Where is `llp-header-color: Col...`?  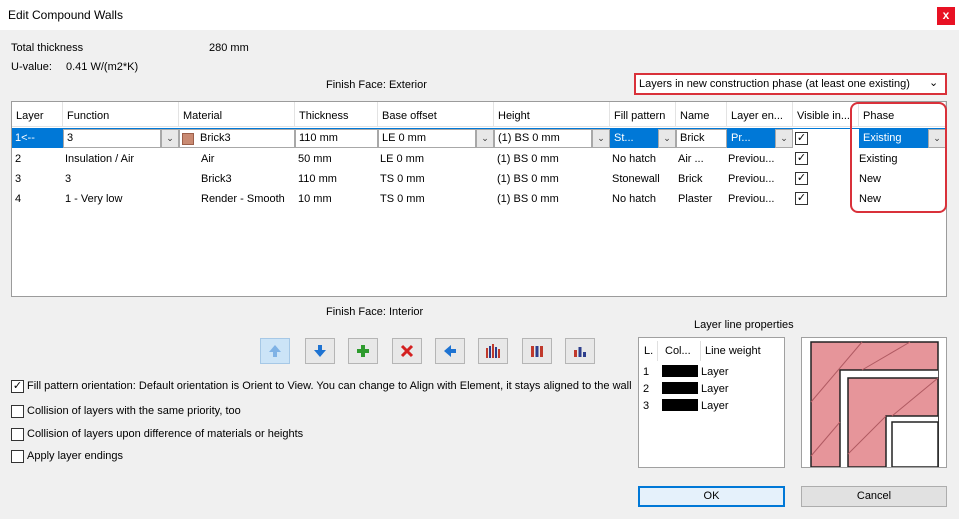 llp-header-color: Col... is located at coordinates (678, 351).